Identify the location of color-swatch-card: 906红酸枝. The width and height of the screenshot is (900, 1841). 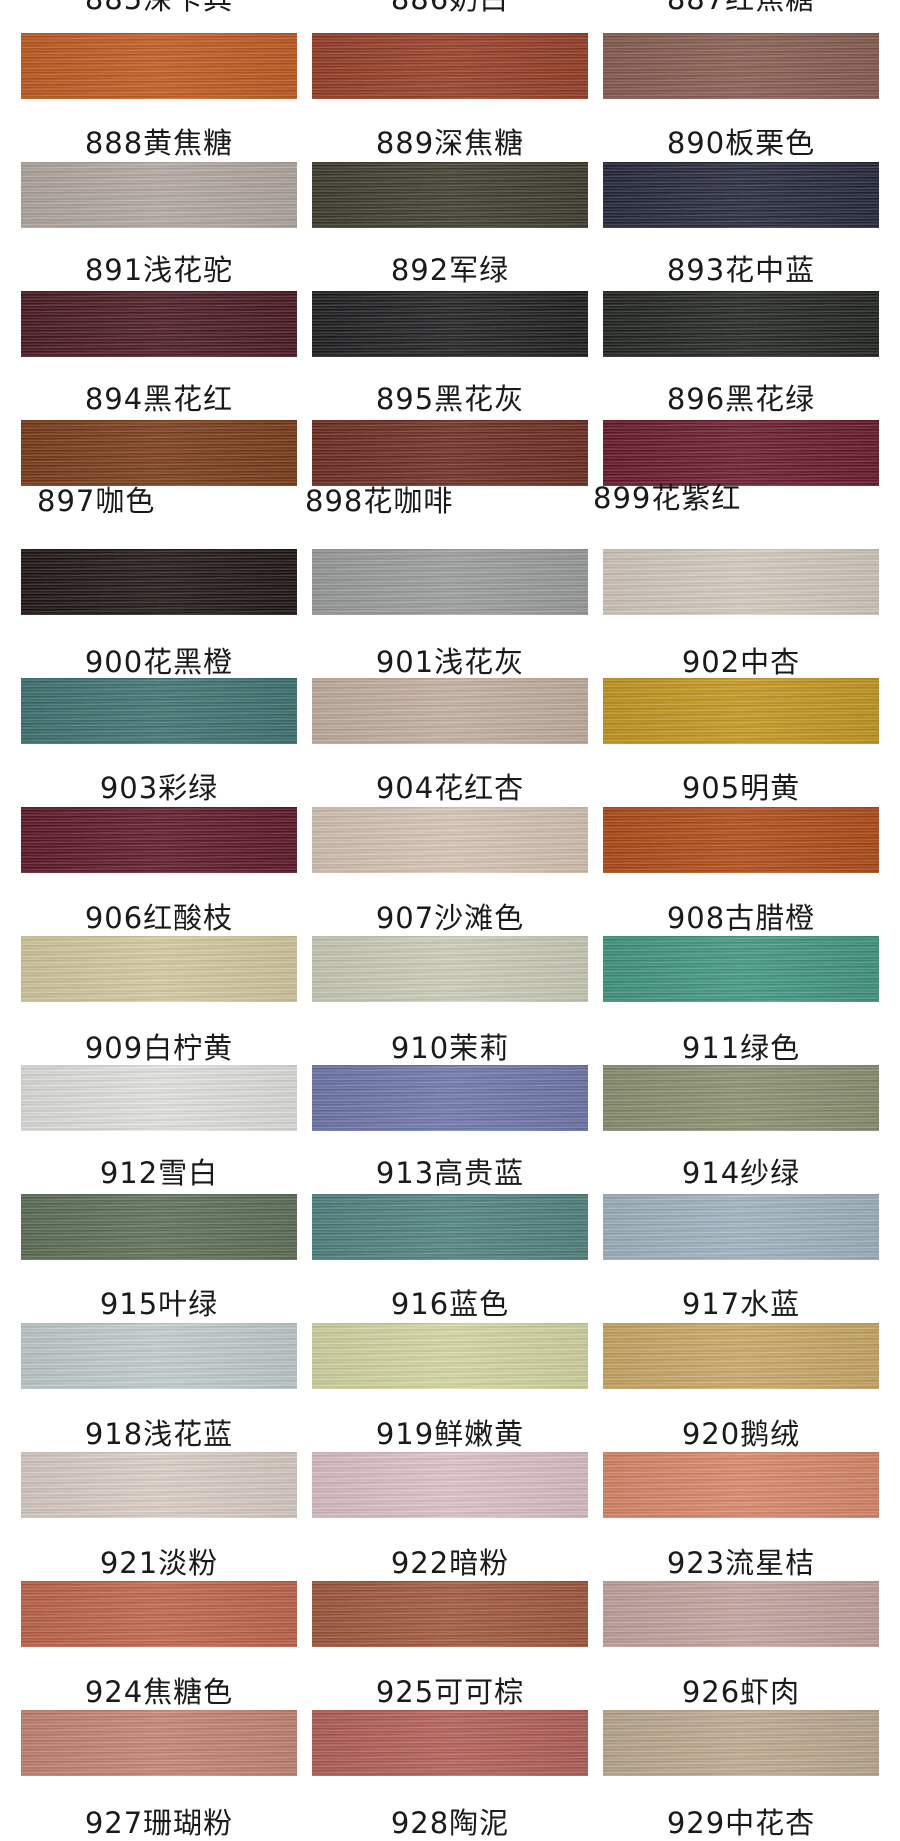
(159, 872).